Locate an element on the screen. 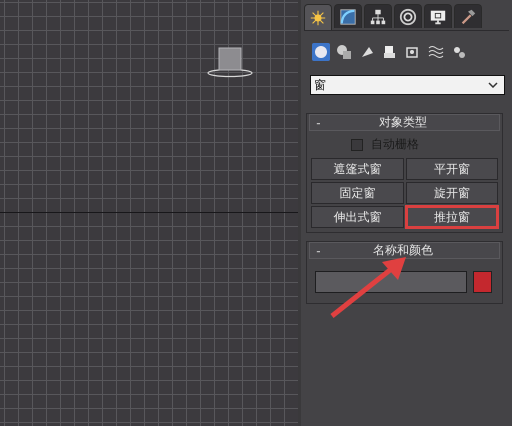  target-icon is located at coordinates (408, 17).